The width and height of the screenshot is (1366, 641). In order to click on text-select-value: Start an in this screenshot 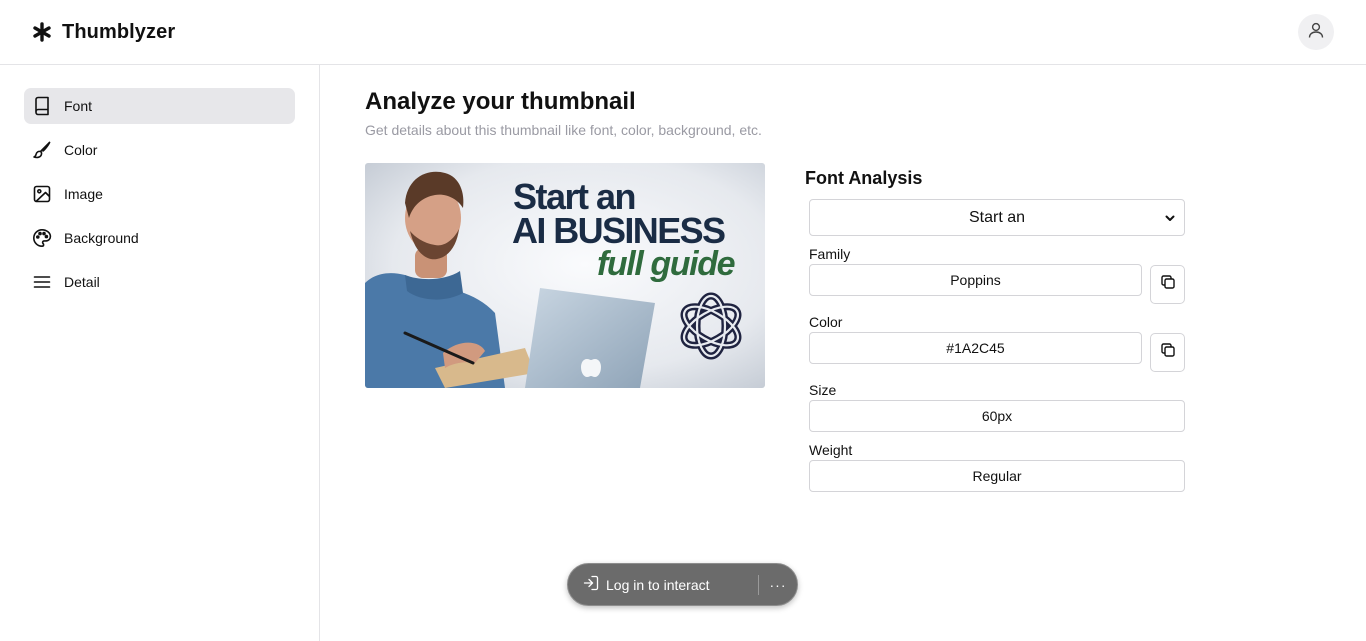, I will do `click(997, 217)`.